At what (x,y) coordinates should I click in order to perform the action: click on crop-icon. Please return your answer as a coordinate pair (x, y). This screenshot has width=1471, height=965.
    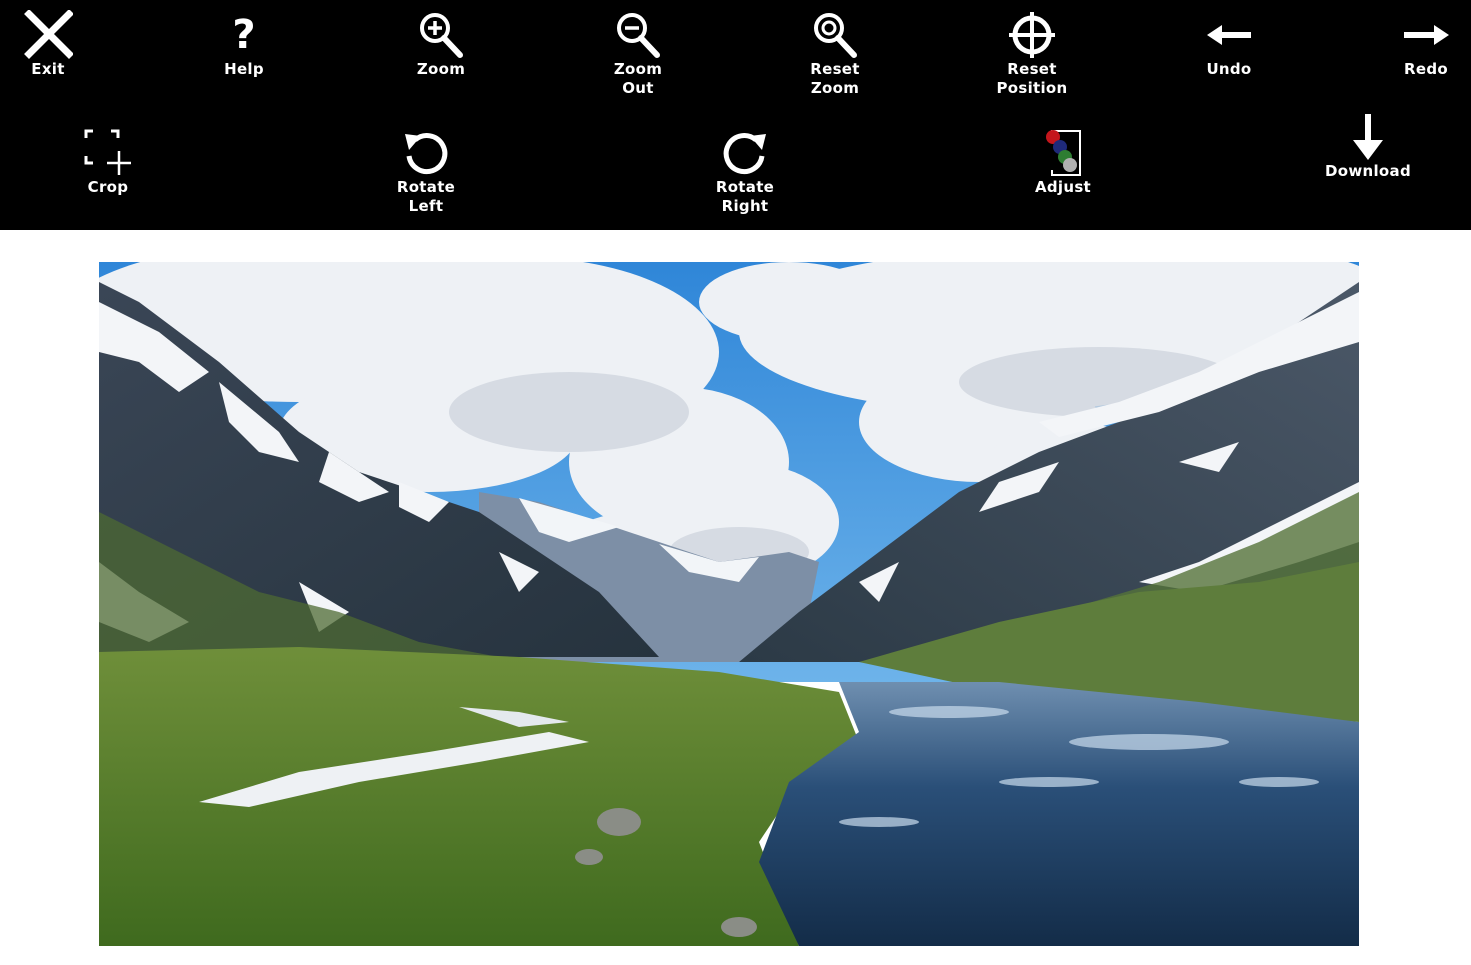
    Looking at the image, I should click on (107, 152).